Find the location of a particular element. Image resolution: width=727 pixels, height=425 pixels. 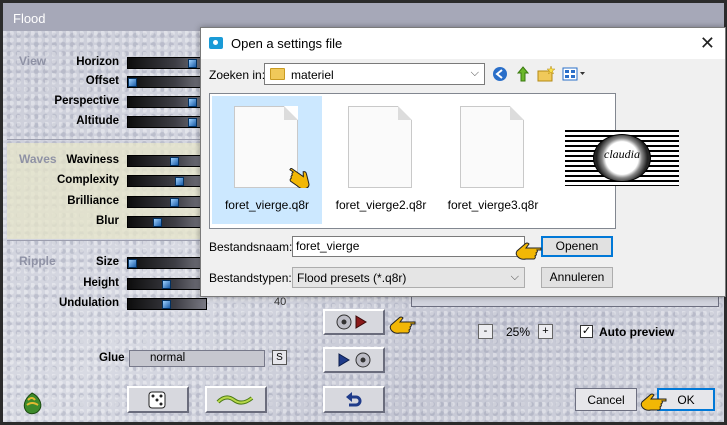

undulation-slider is located at coordinates (167, 304).